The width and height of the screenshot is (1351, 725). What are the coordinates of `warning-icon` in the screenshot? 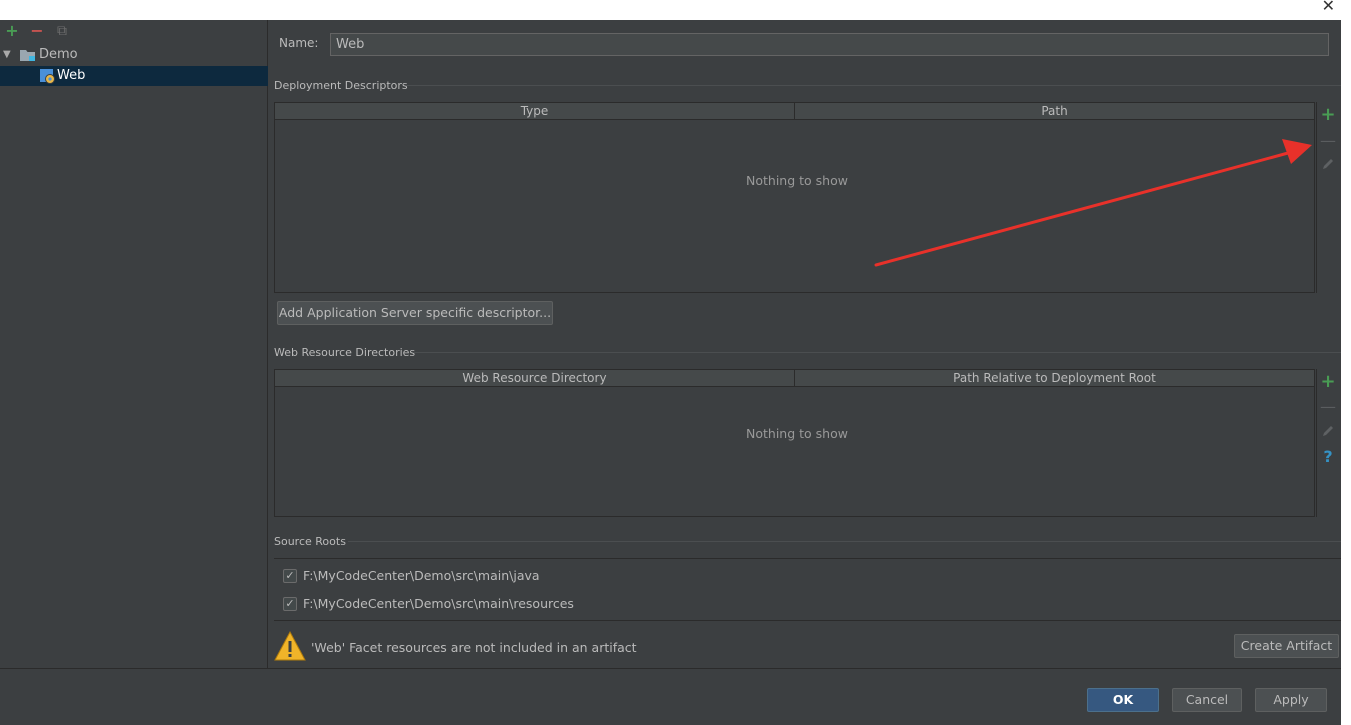 It's located at (290, 647).